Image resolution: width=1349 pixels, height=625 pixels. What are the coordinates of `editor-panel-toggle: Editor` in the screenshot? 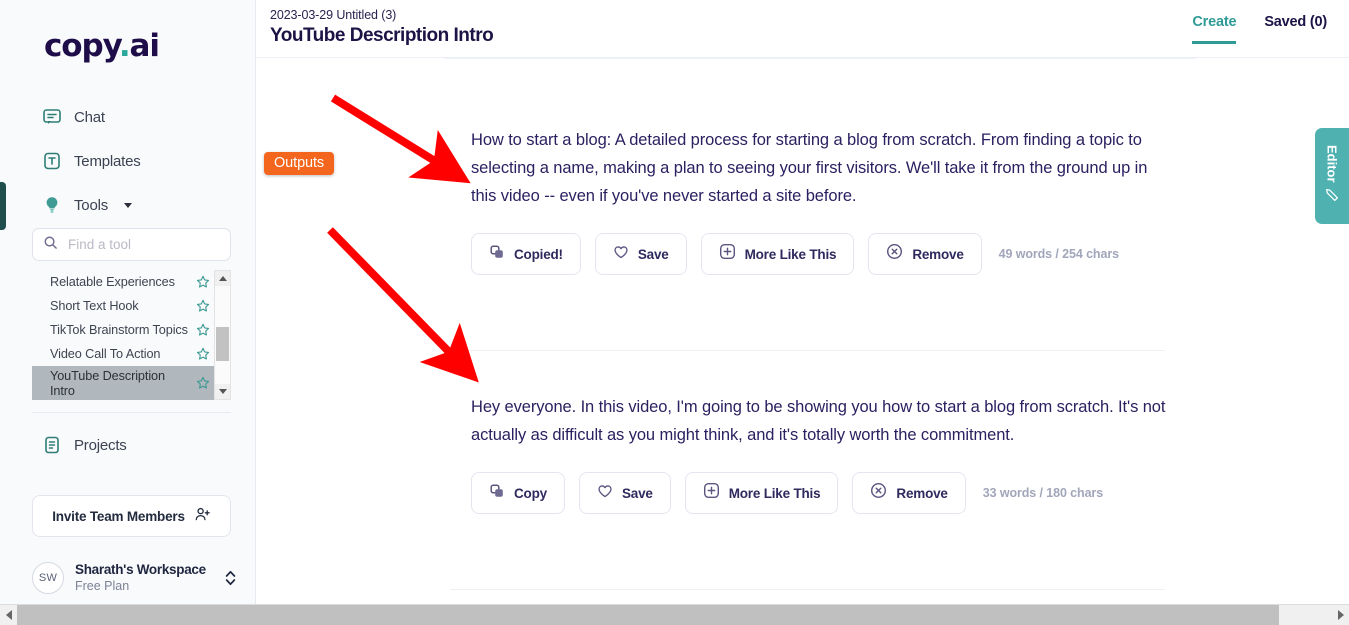 It's located at (1332, 176).